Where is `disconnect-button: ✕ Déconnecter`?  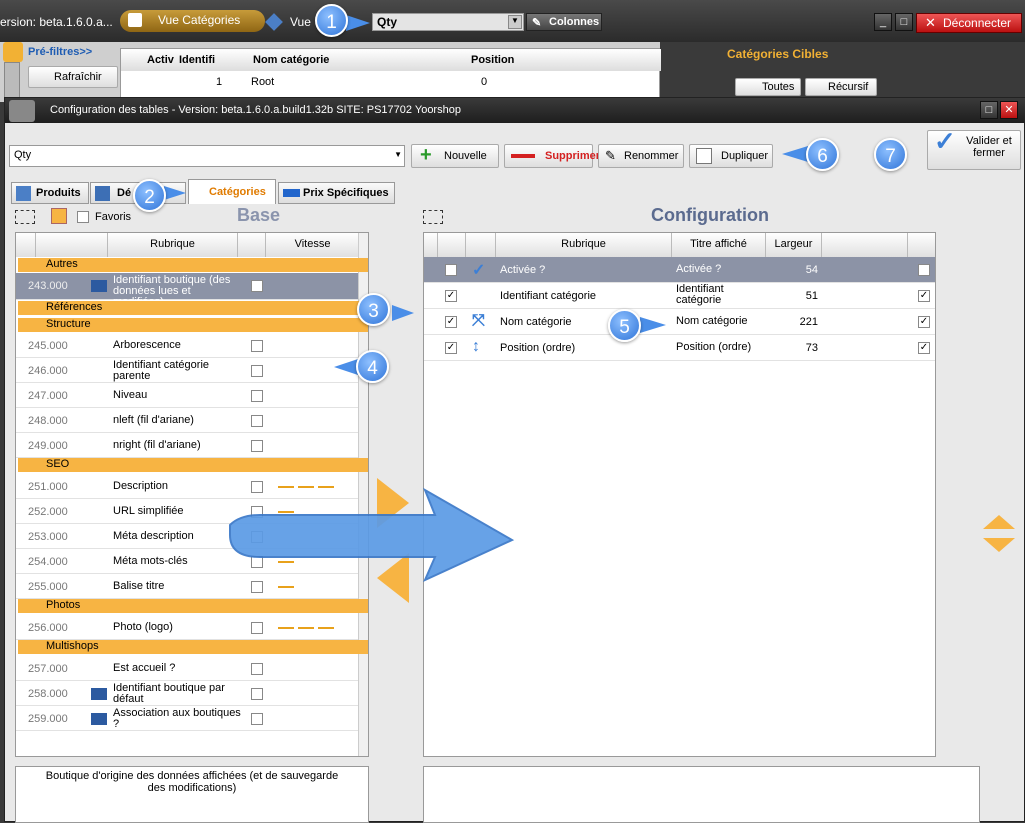 disconnect-button: ✕ Déconnecter is located at coordinates (969, 23).